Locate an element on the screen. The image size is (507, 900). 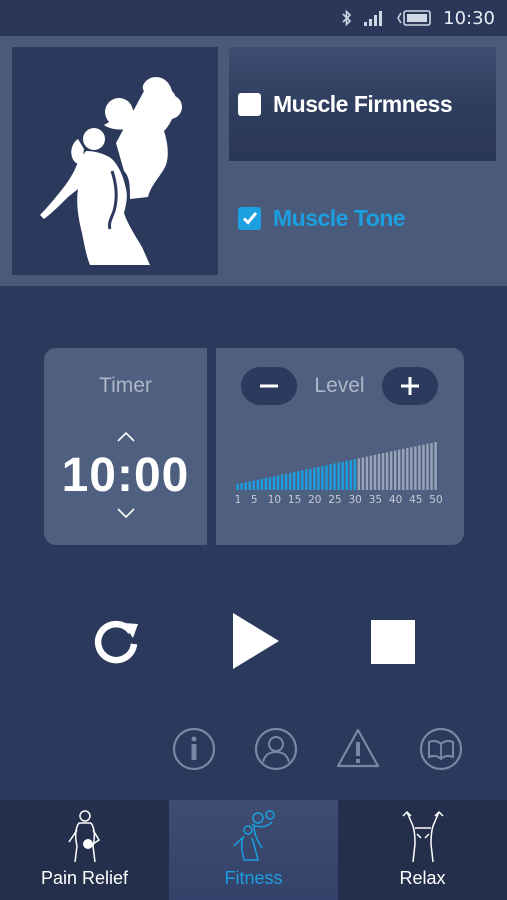
timer-up-icon is located at coordinates (126, 437).